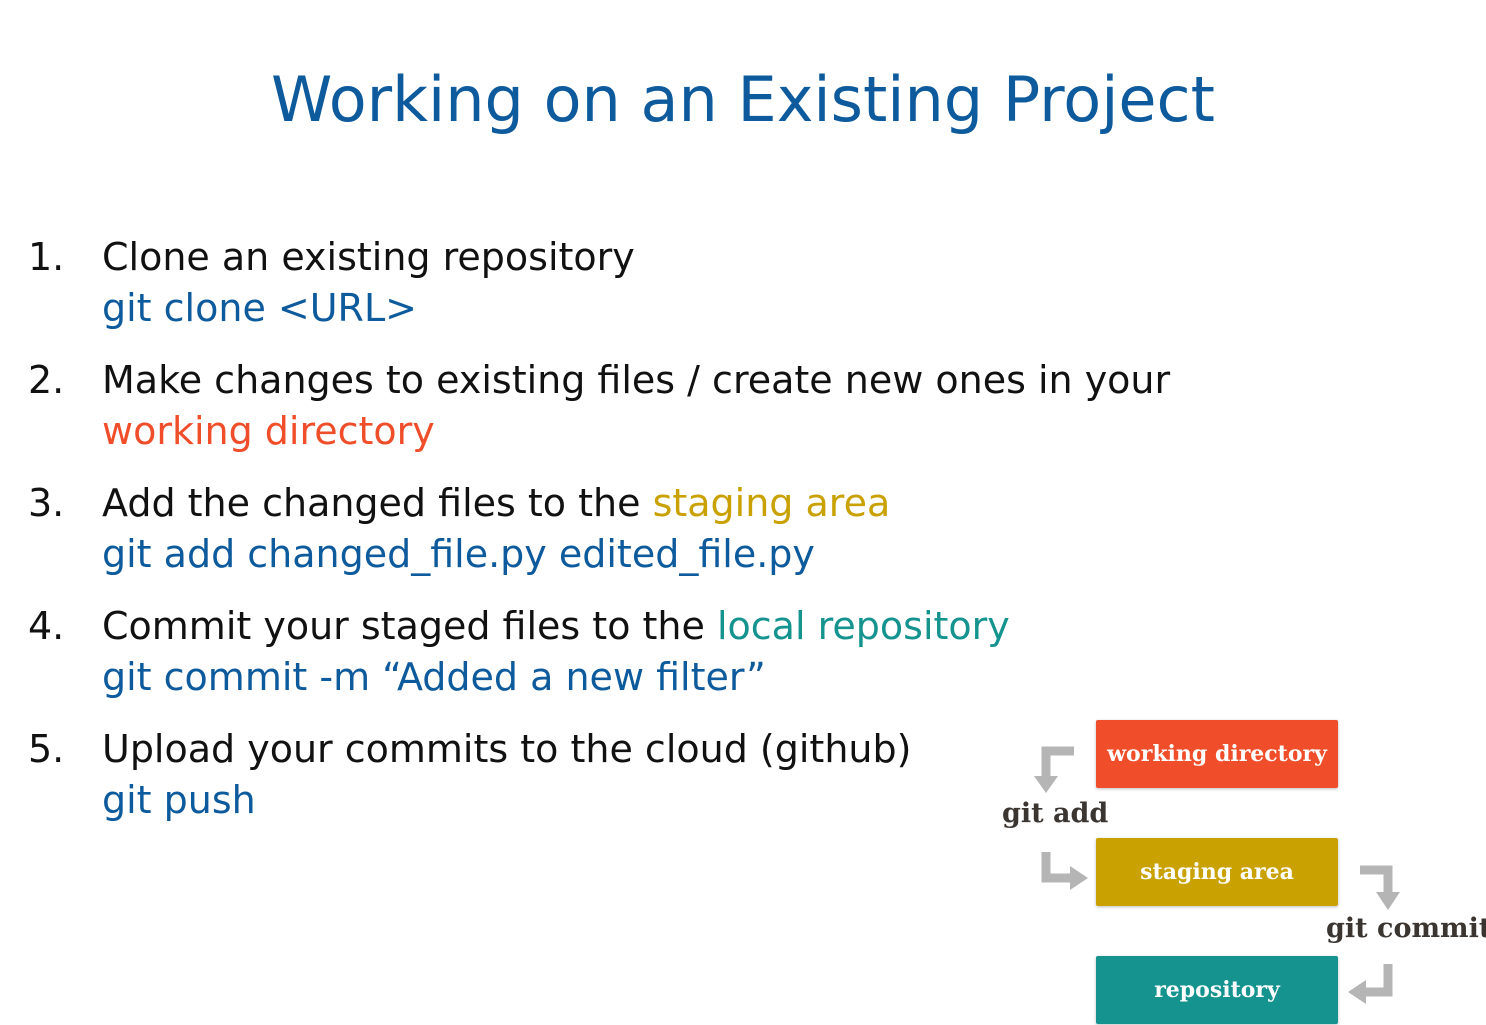 This screenshot has width=1486, height=1025. I want to click on step-command: git push, so click(179, 800).